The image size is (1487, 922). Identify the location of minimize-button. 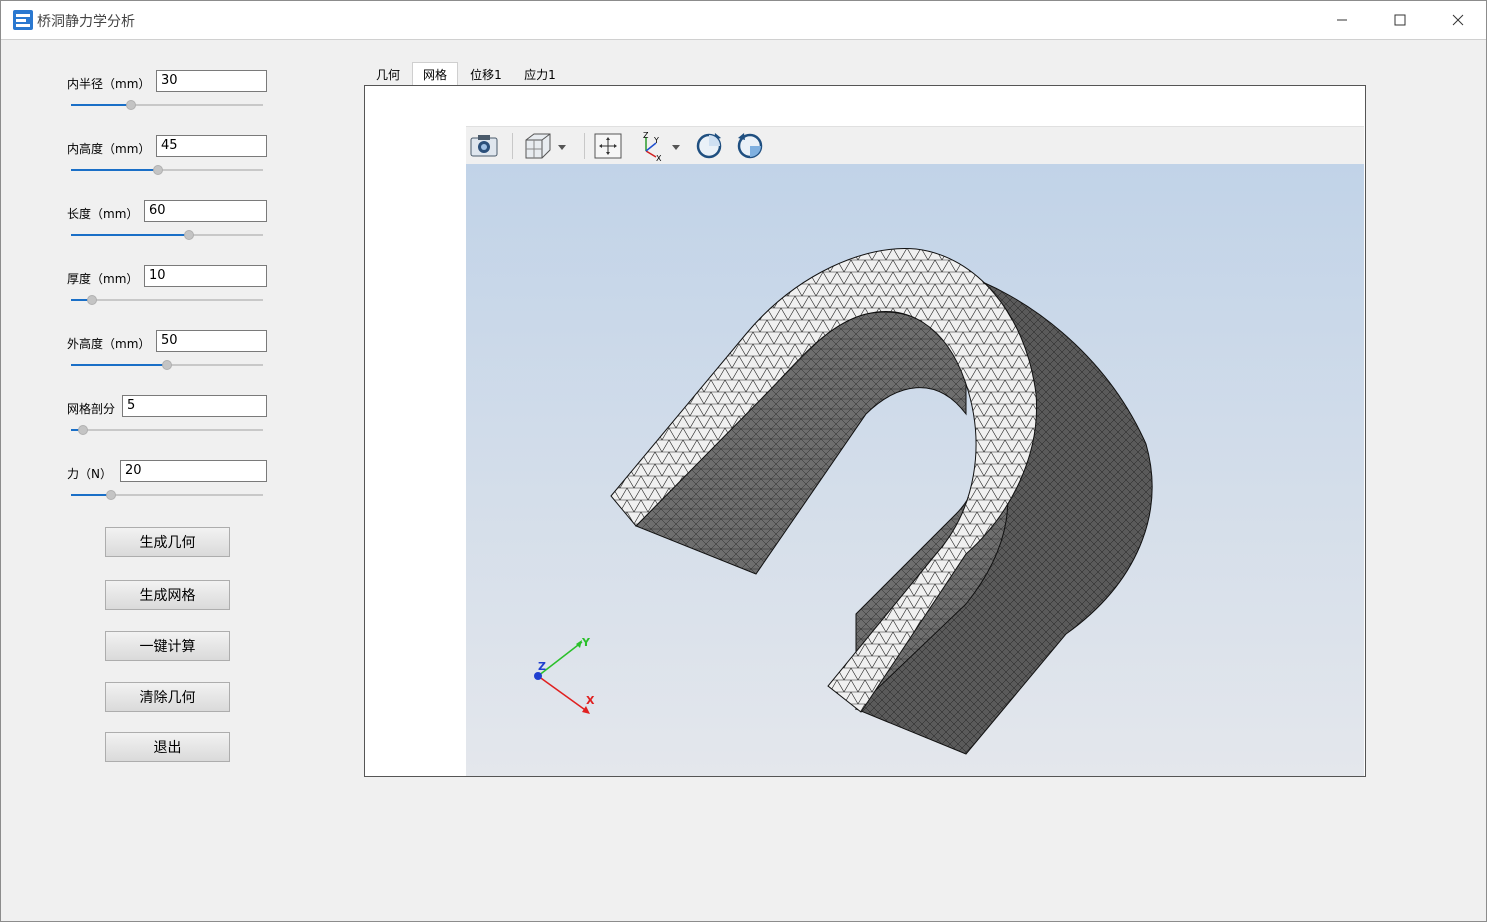
(1342, 20).